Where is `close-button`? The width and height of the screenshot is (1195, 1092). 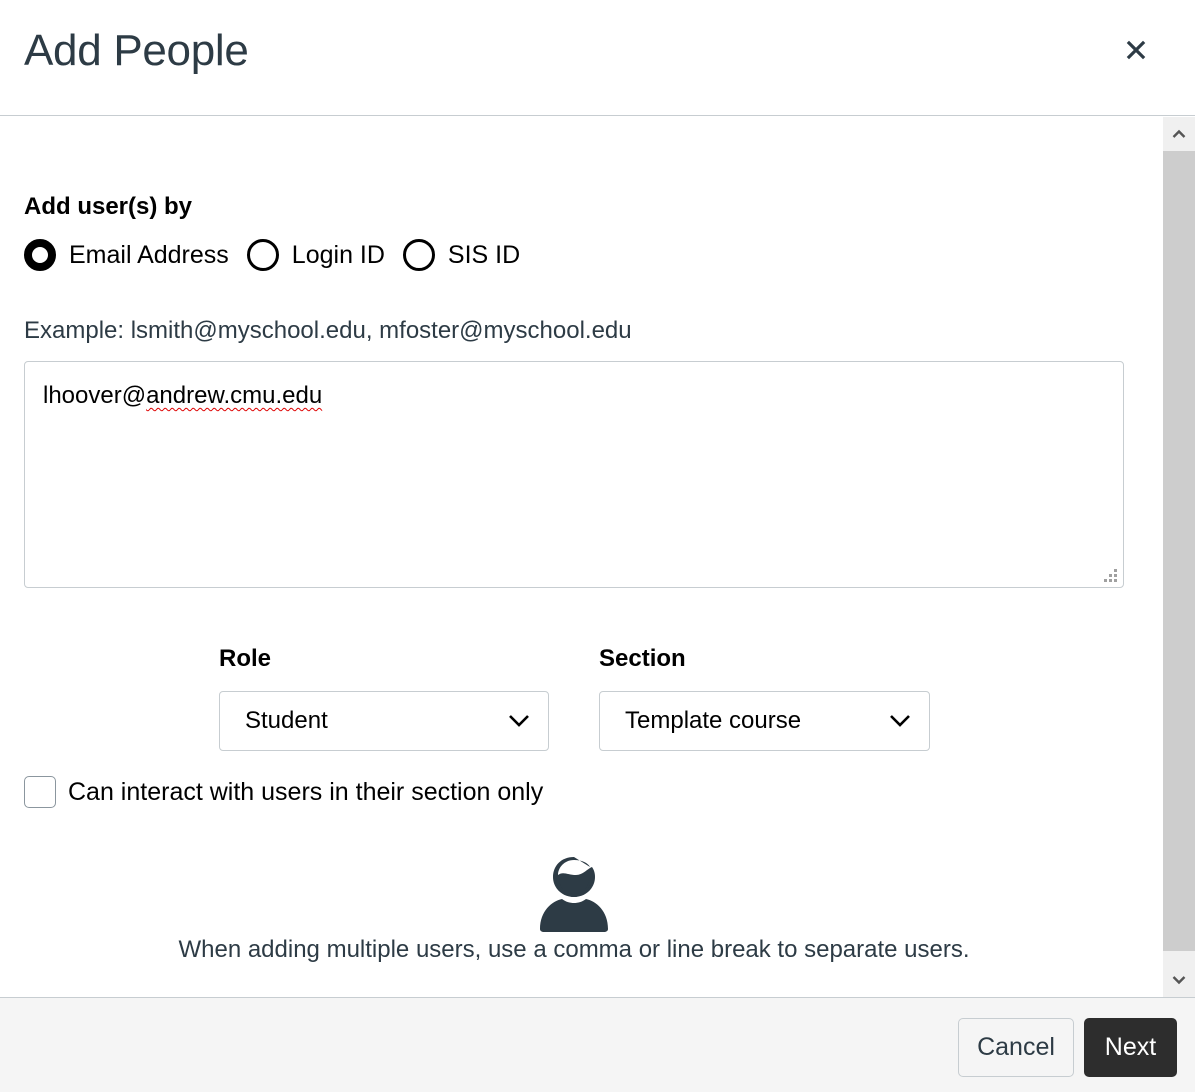
close-button is located at coordinates (1136, 50).